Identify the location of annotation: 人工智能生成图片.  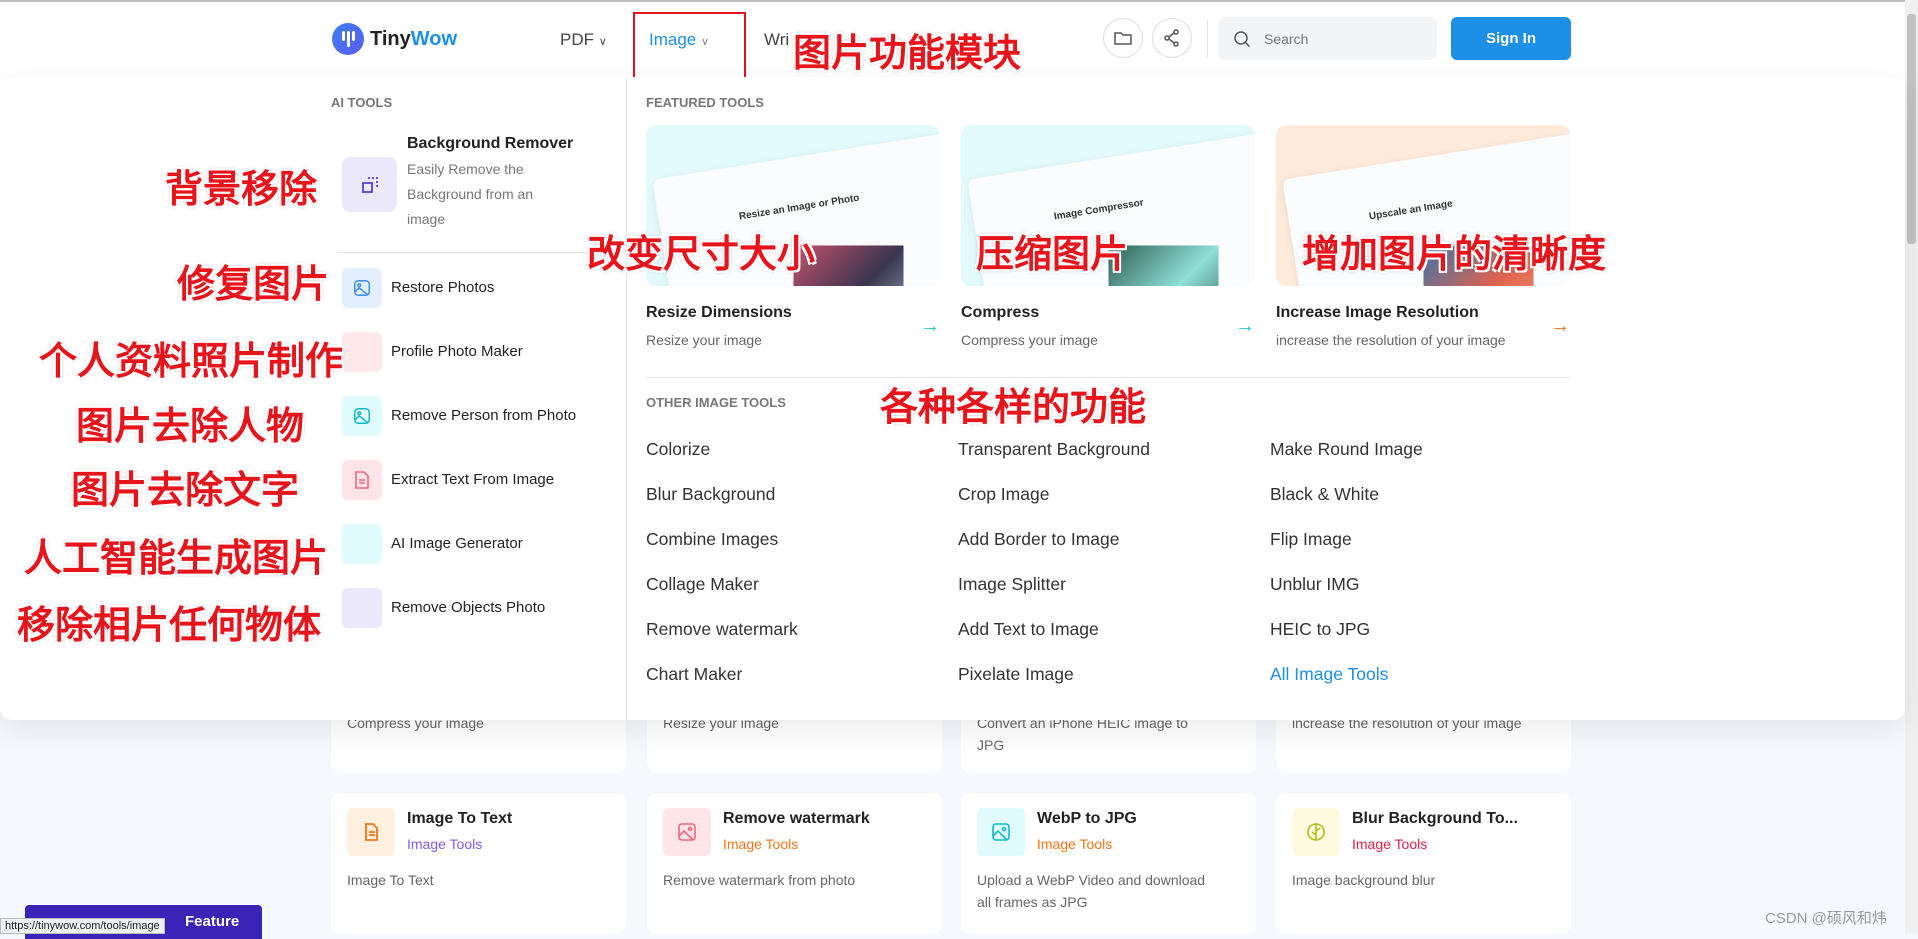
(176, 558).